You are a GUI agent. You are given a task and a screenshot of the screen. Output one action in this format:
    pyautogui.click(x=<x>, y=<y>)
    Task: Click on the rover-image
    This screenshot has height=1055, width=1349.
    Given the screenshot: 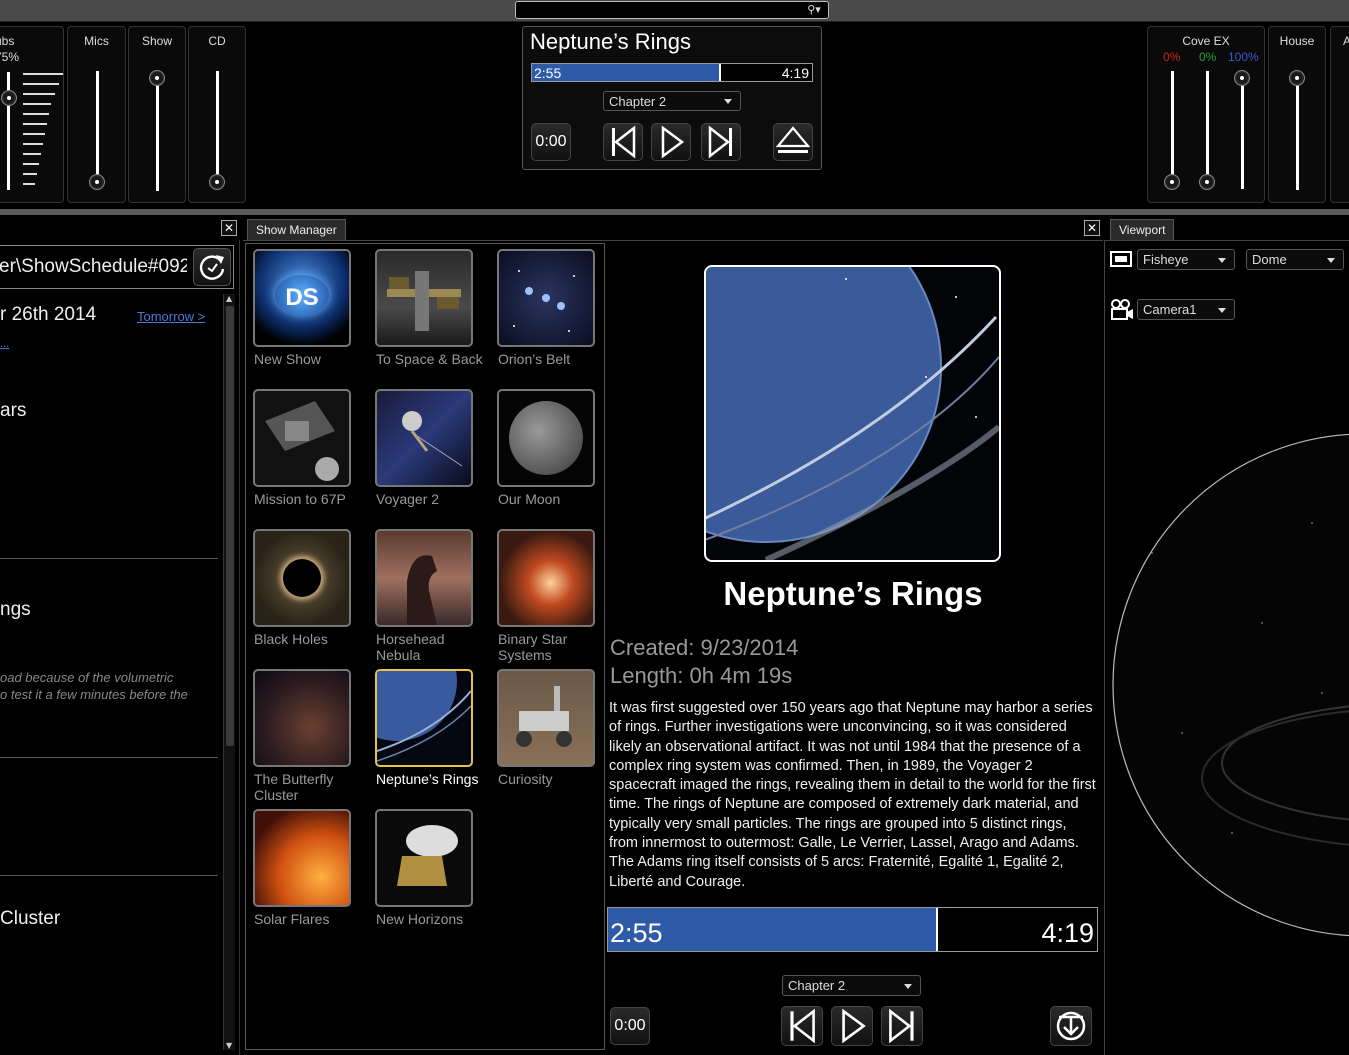 What is the action you would take?
    pyautogui.click(x=544, y=716)
    